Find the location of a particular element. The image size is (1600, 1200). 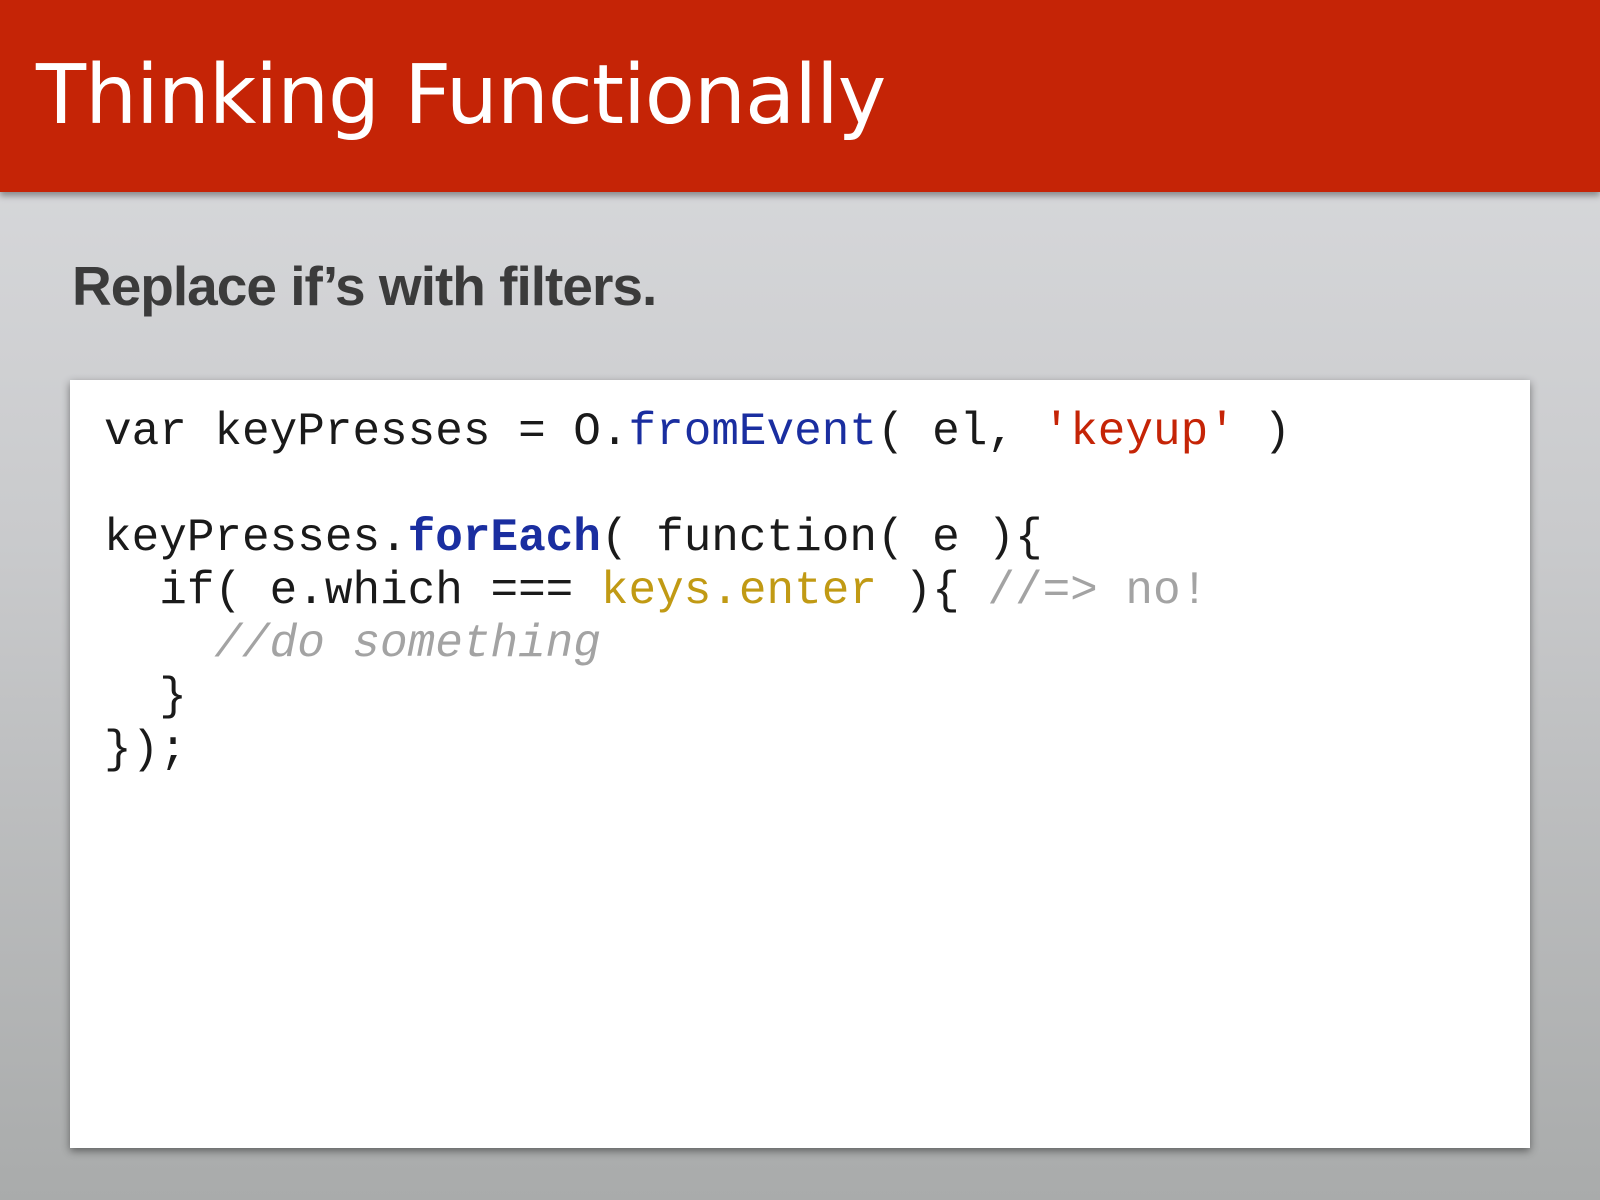

code-method-name: fromEvent is located at coordinates (752, 432).